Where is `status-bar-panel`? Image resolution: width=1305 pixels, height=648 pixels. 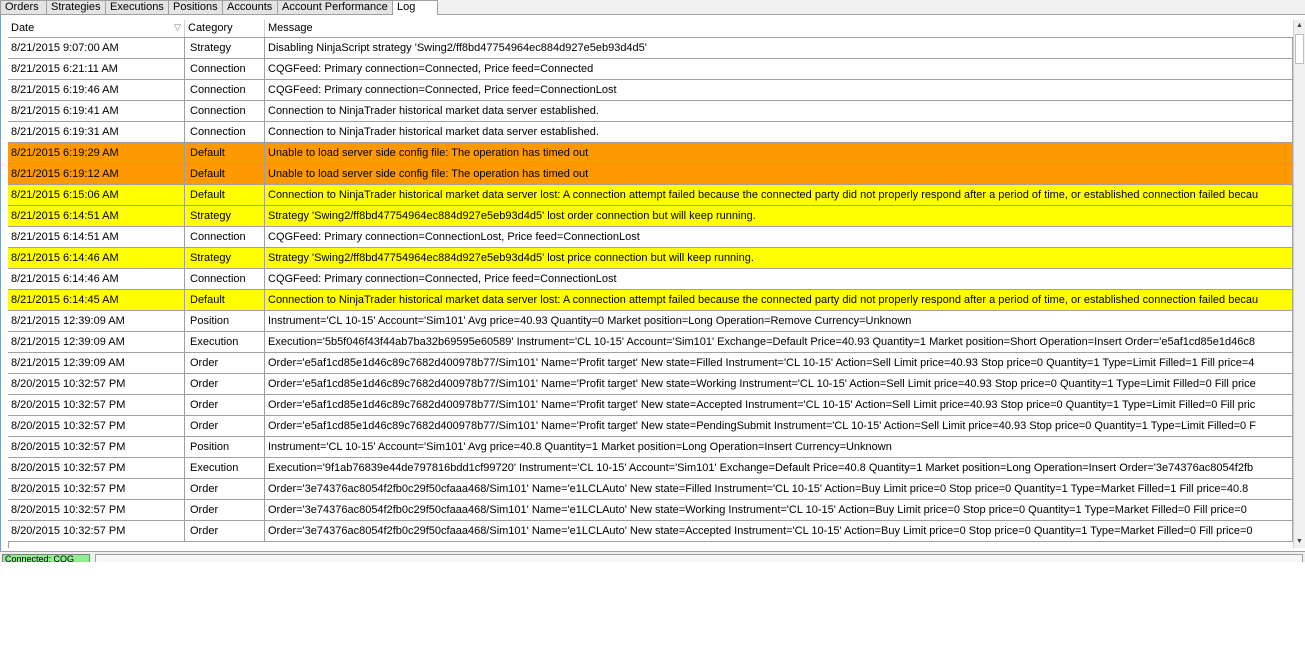 status-bar-panel is located at coordinates (699, 558).